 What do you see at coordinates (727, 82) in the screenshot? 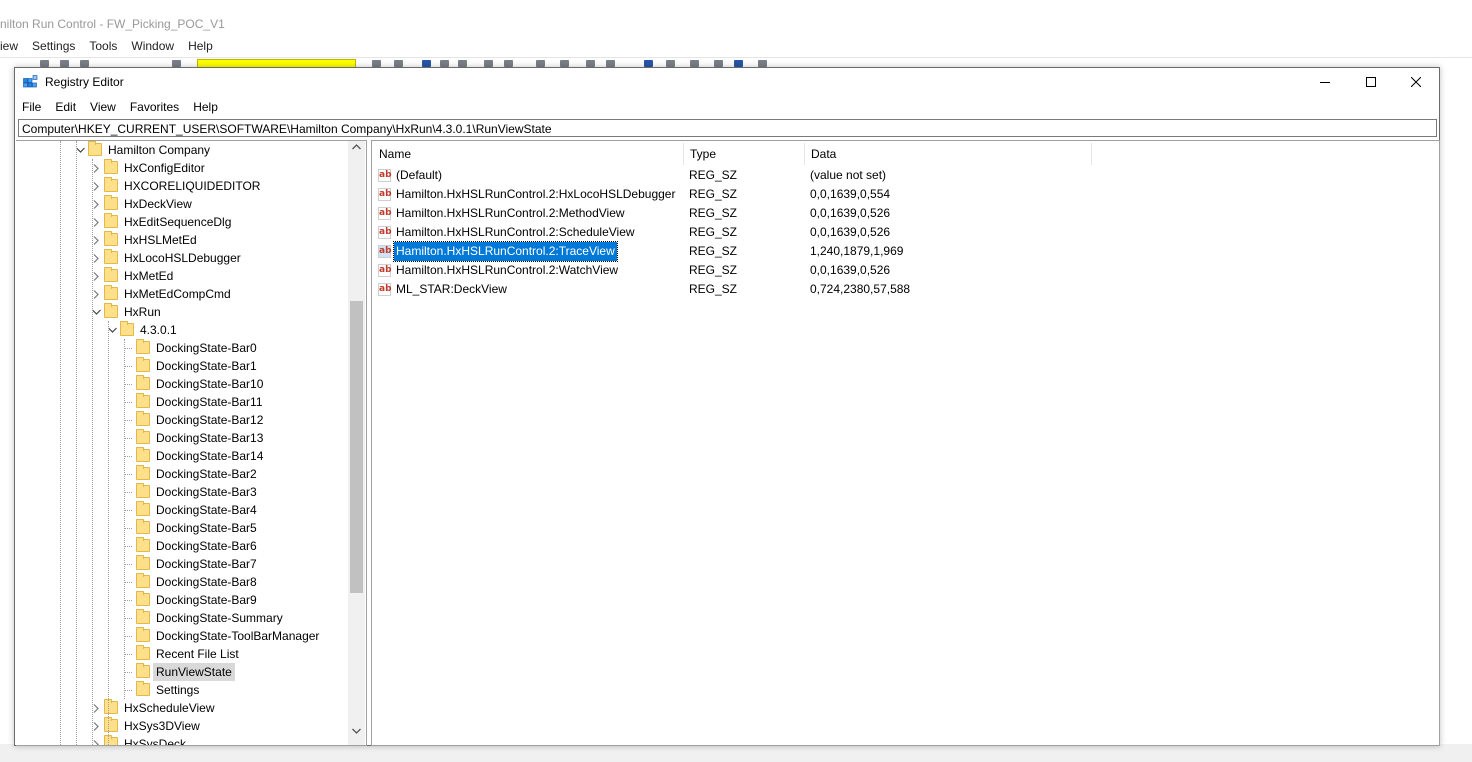
I see `title-bar: Registry Editor` at bounding box center [727, 82].